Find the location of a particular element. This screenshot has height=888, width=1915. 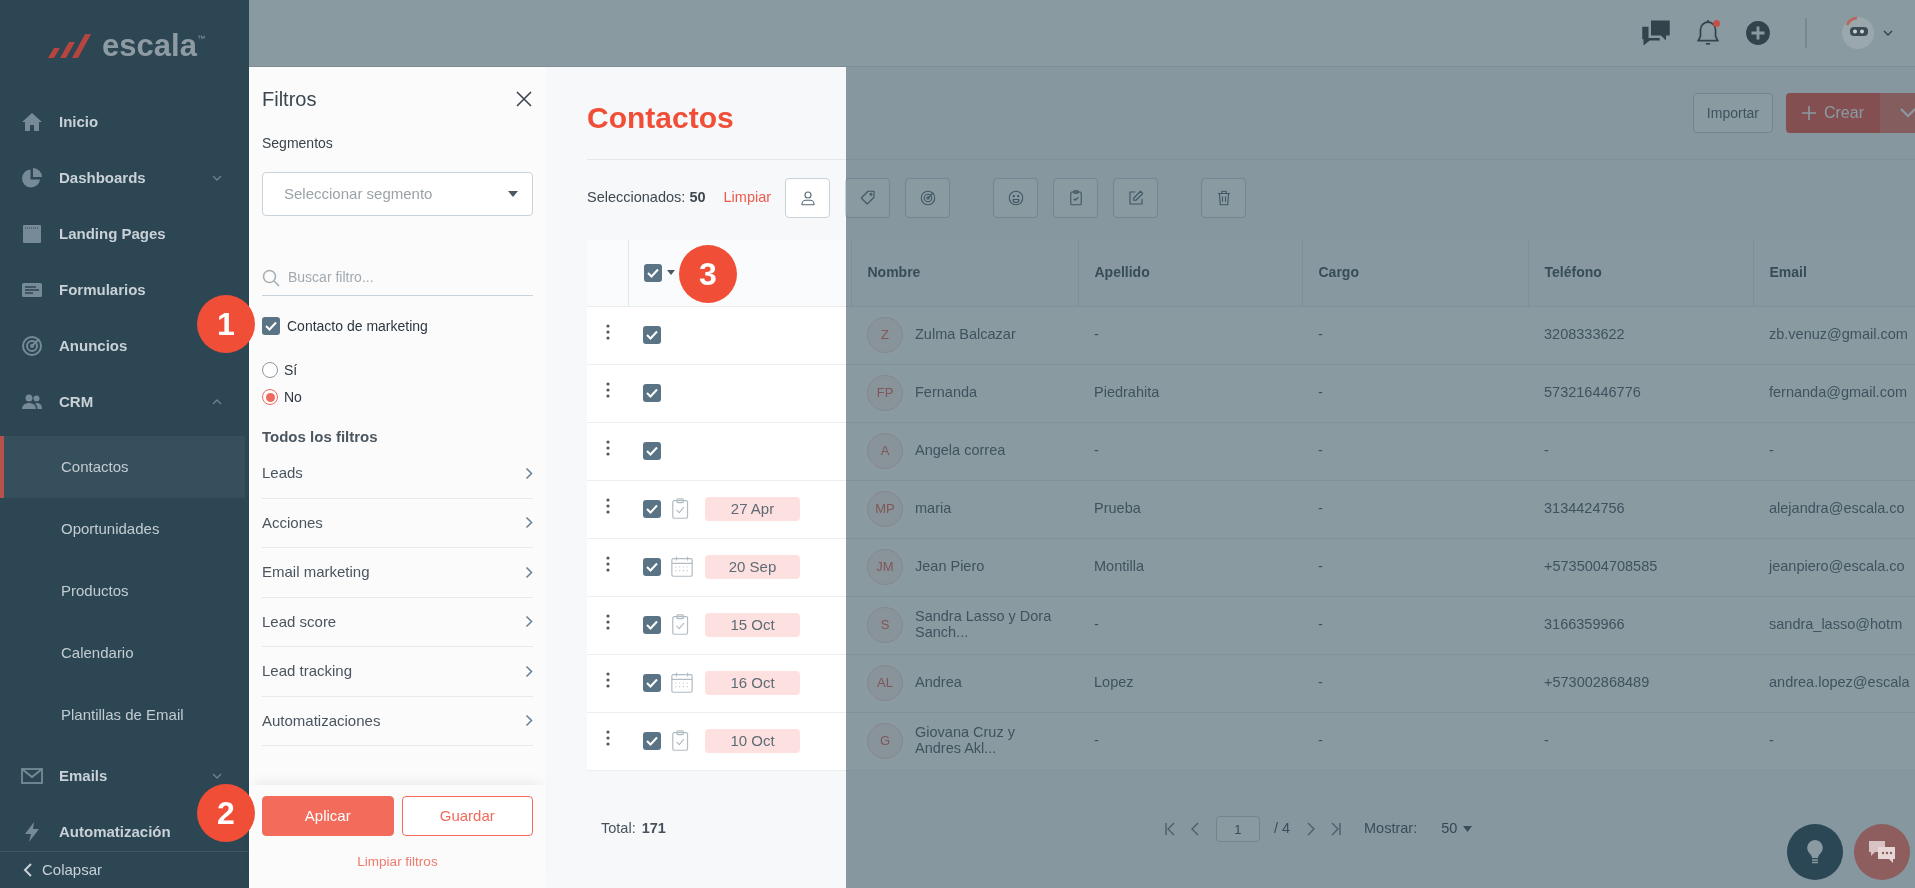

chevron-down-icon is located at coordinates (1888, 33).